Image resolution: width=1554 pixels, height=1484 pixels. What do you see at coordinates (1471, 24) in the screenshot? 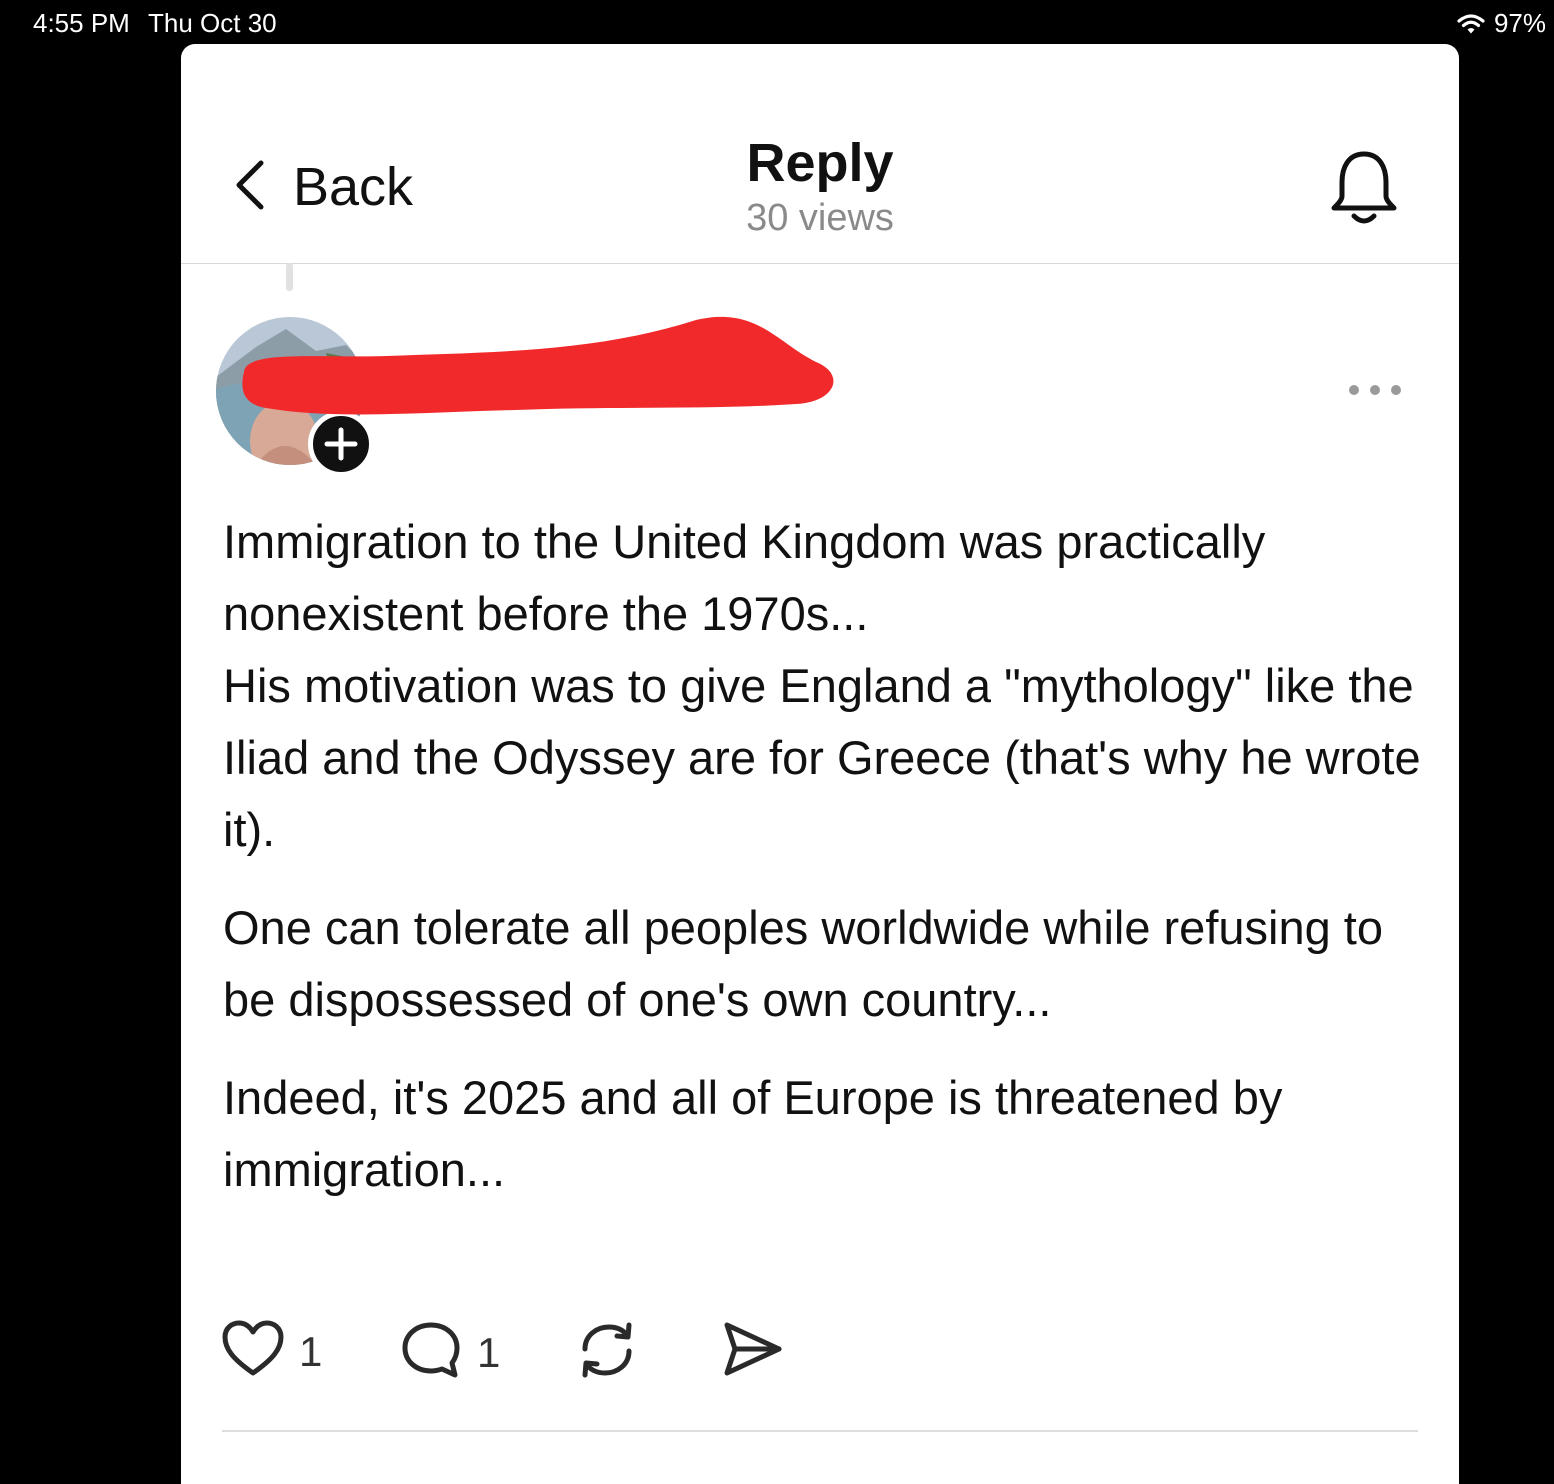
I see `wifi-icon` at bounding box center [1471, 24].